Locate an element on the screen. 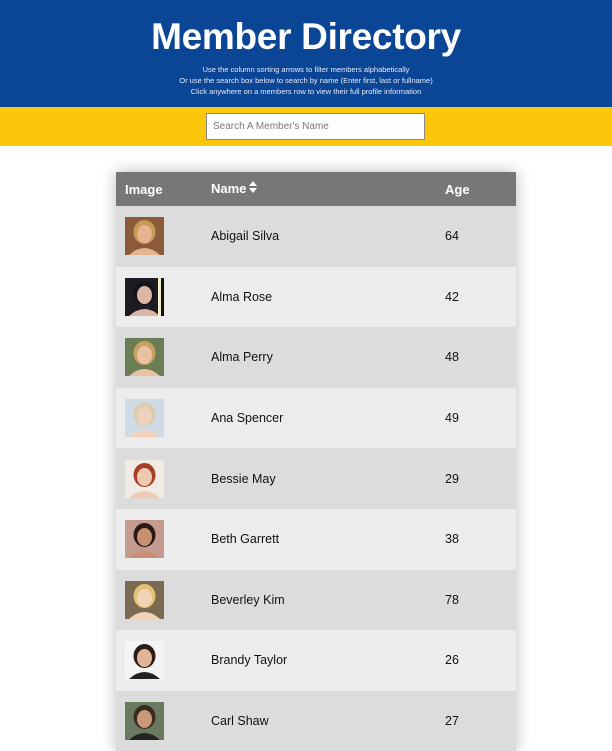 The image size is (612, 751). member-name: Beth Garrett is located at coordinates (328, 539).